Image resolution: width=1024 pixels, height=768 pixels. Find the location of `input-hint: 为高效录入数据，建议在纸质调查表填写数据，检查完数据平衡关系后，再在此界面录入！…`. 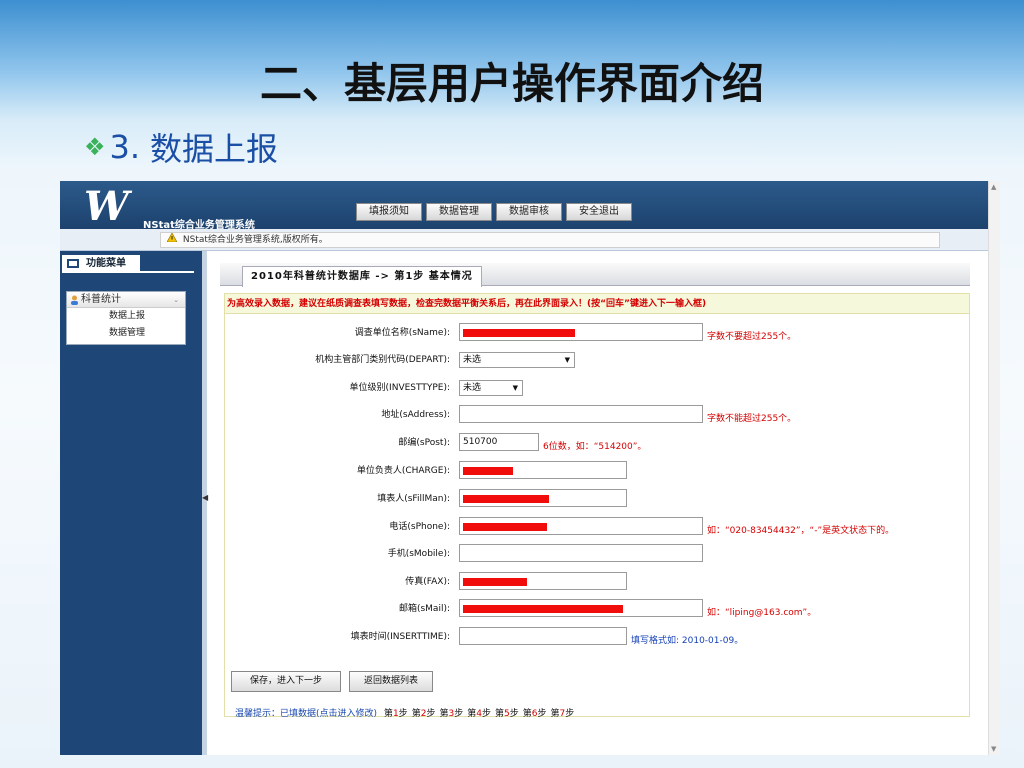

input-hint: 为高效录入数据，建议在纸质调查表填写数据，检查完数据平衡关系后，再在此界面录入！… is located at coordinates (597, 304).